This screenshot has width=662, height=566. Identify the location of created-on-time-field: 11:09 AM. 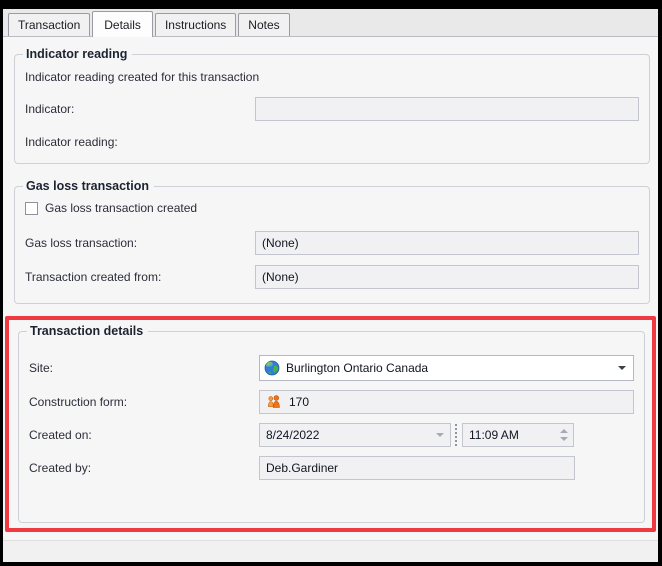
(518, 435).